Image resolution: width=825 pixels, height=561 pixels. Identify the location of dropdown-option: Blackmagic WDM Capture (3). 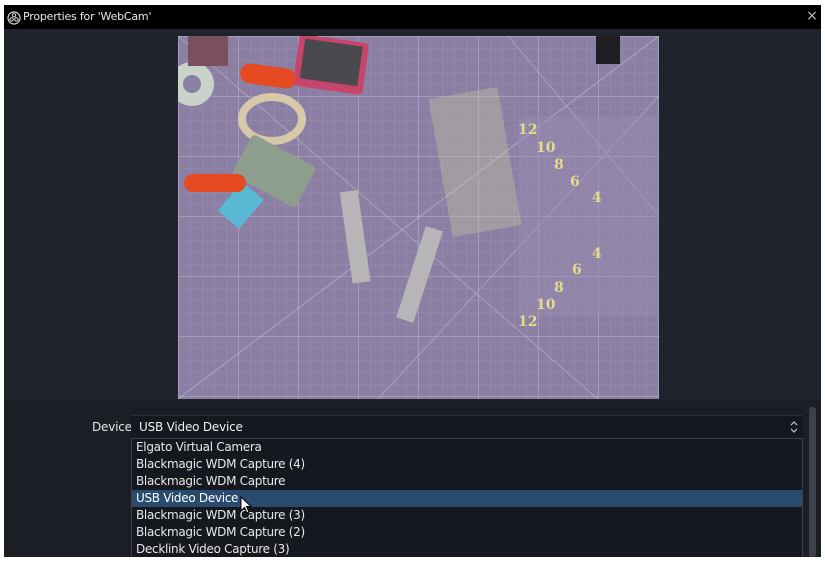
(467, 515).